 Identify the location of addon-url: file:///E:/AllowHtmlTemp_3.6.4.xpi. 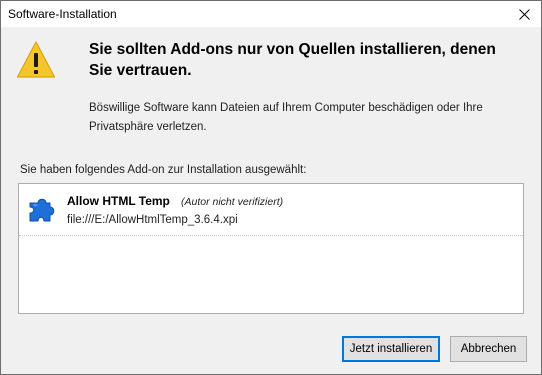
(152, 220).